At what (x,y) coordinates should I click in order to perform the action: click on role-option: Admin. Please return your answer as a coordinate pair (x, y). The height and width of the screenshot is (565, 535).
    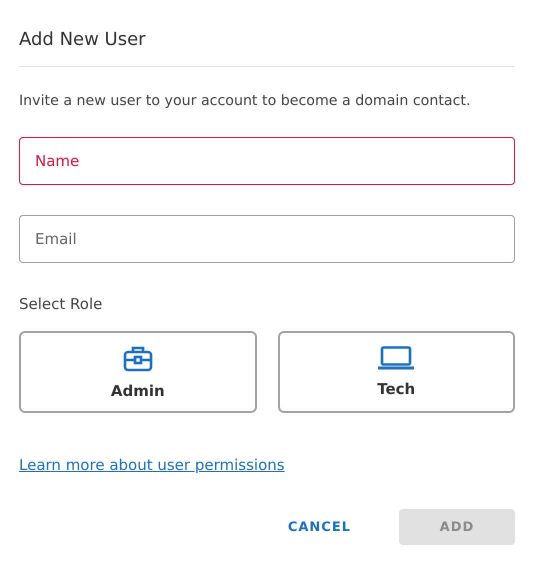
    Looking at the image, I should click on (137, 372).